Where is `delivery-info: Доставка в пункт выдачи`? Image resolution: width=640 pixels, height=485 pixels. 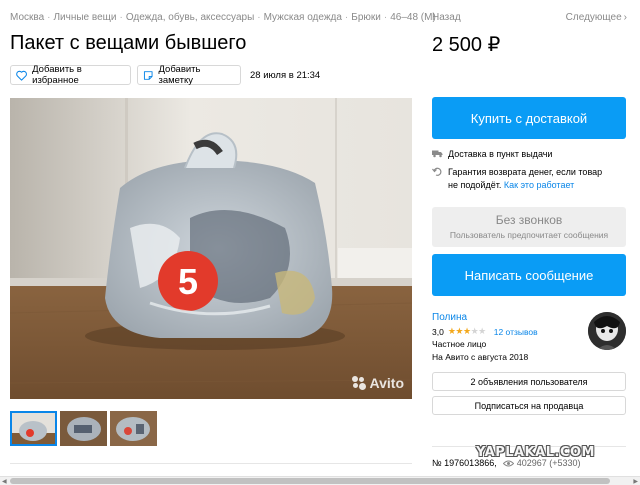
delivery-info: Доставка в пункт выдачи is located at coordinates (492, 154).